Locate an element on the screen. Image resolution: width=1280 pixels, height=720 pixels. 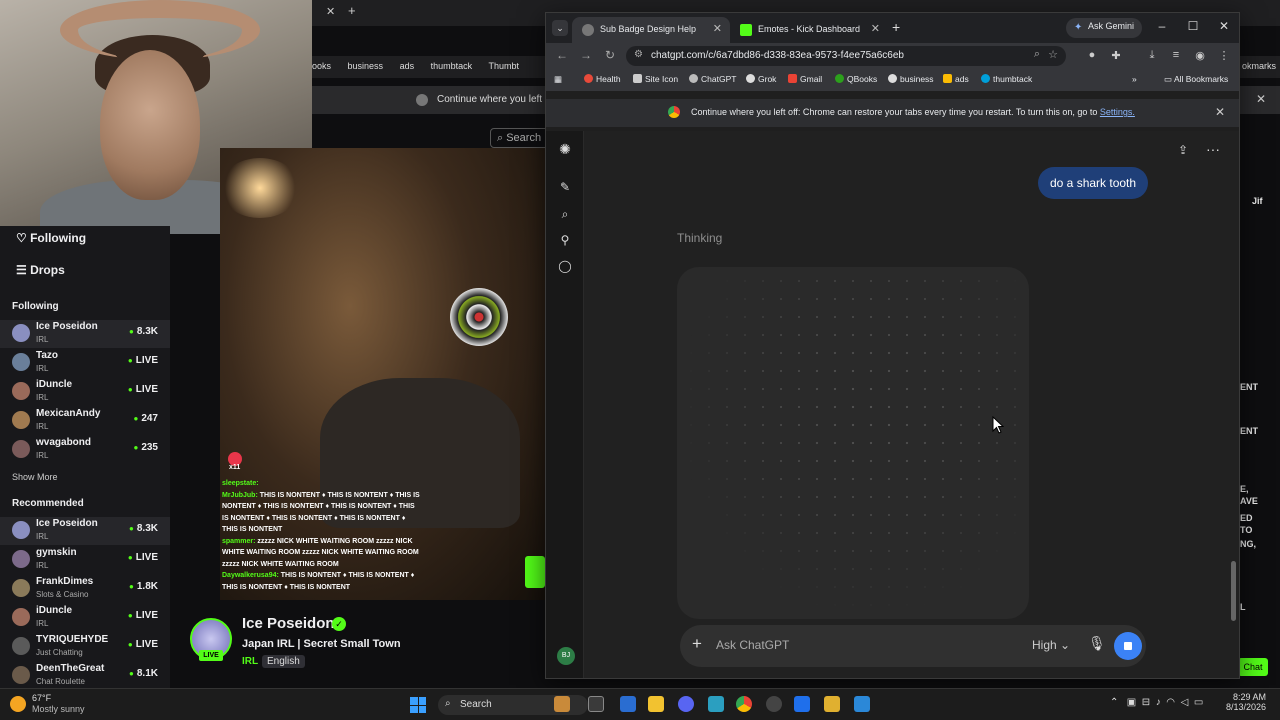
file-explorer-icon is located at coordinates (656, 704).